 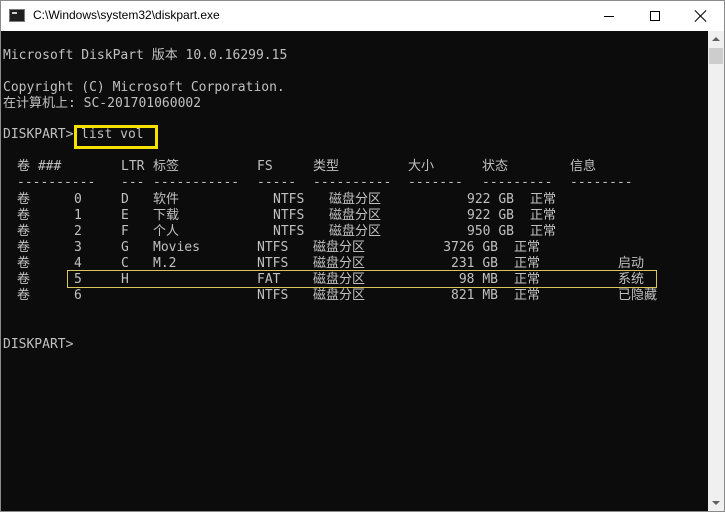 I want to click on table-header-status: 状态, so click(x=495, y=166).